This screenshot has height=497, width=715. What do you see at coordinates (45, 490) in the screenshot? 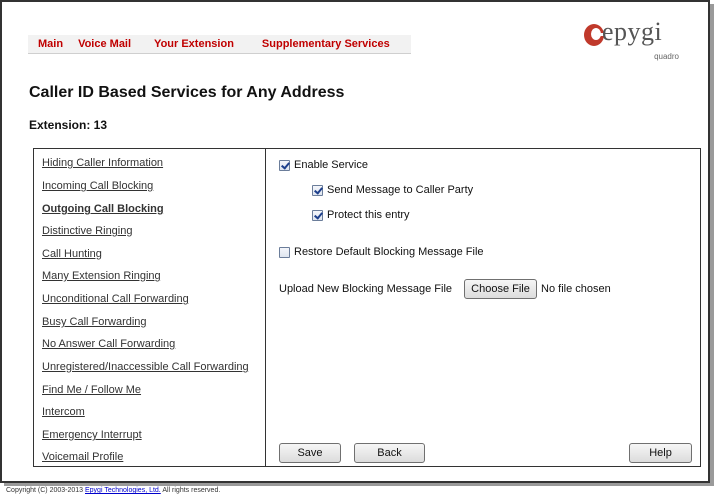
I see `copyright-text: Copyright (C) 2003-2013` at bounding box center [45, 490].